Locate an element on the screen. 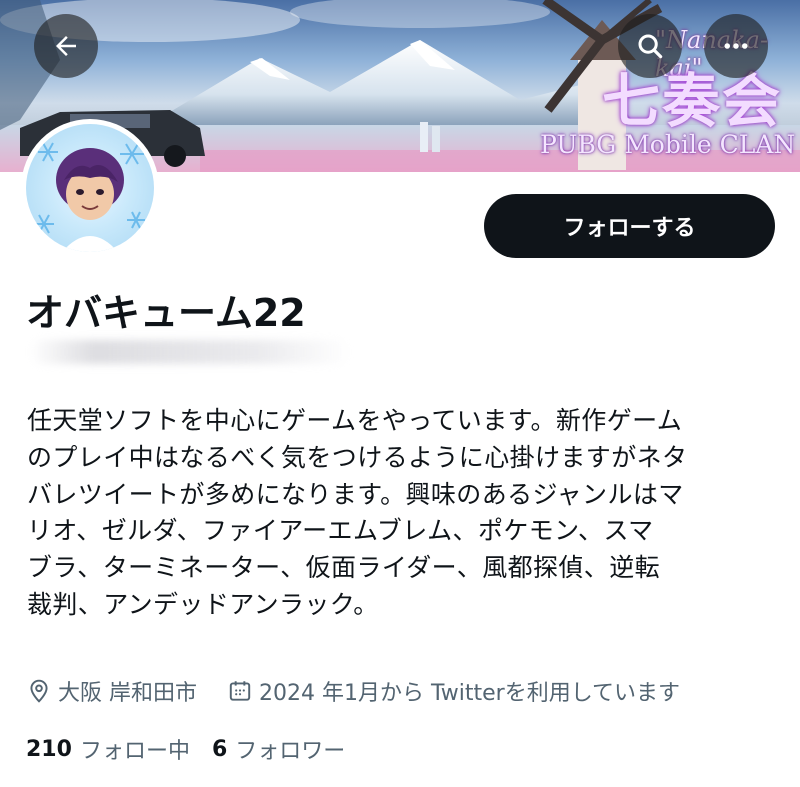 Image resolution: width=800 pixels, height=787 pixels. profile-handle-redacted is located at coordinates (190, 352).